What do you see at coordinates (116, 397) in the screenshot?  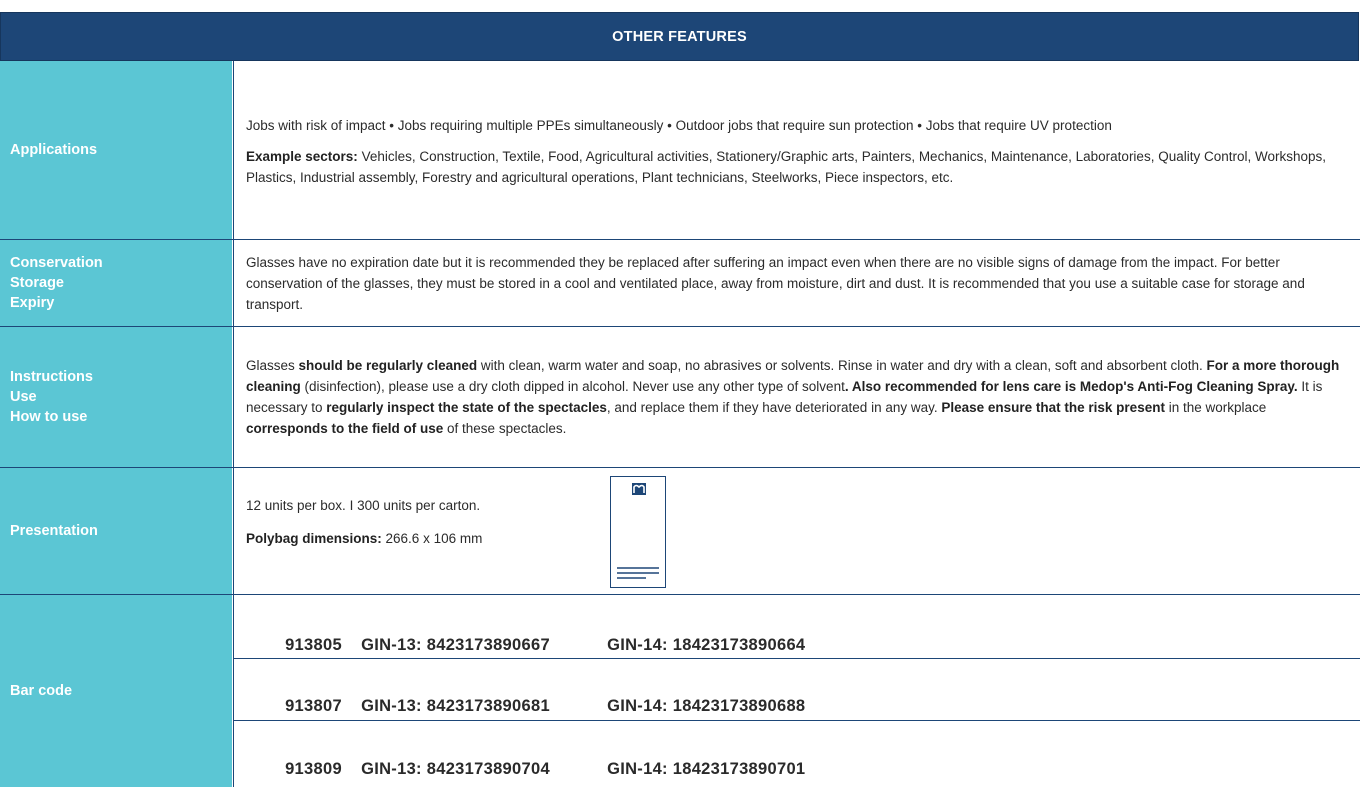 I see `row-label-instructions: Instructions Use How to use` at bounding box center [116, 397].